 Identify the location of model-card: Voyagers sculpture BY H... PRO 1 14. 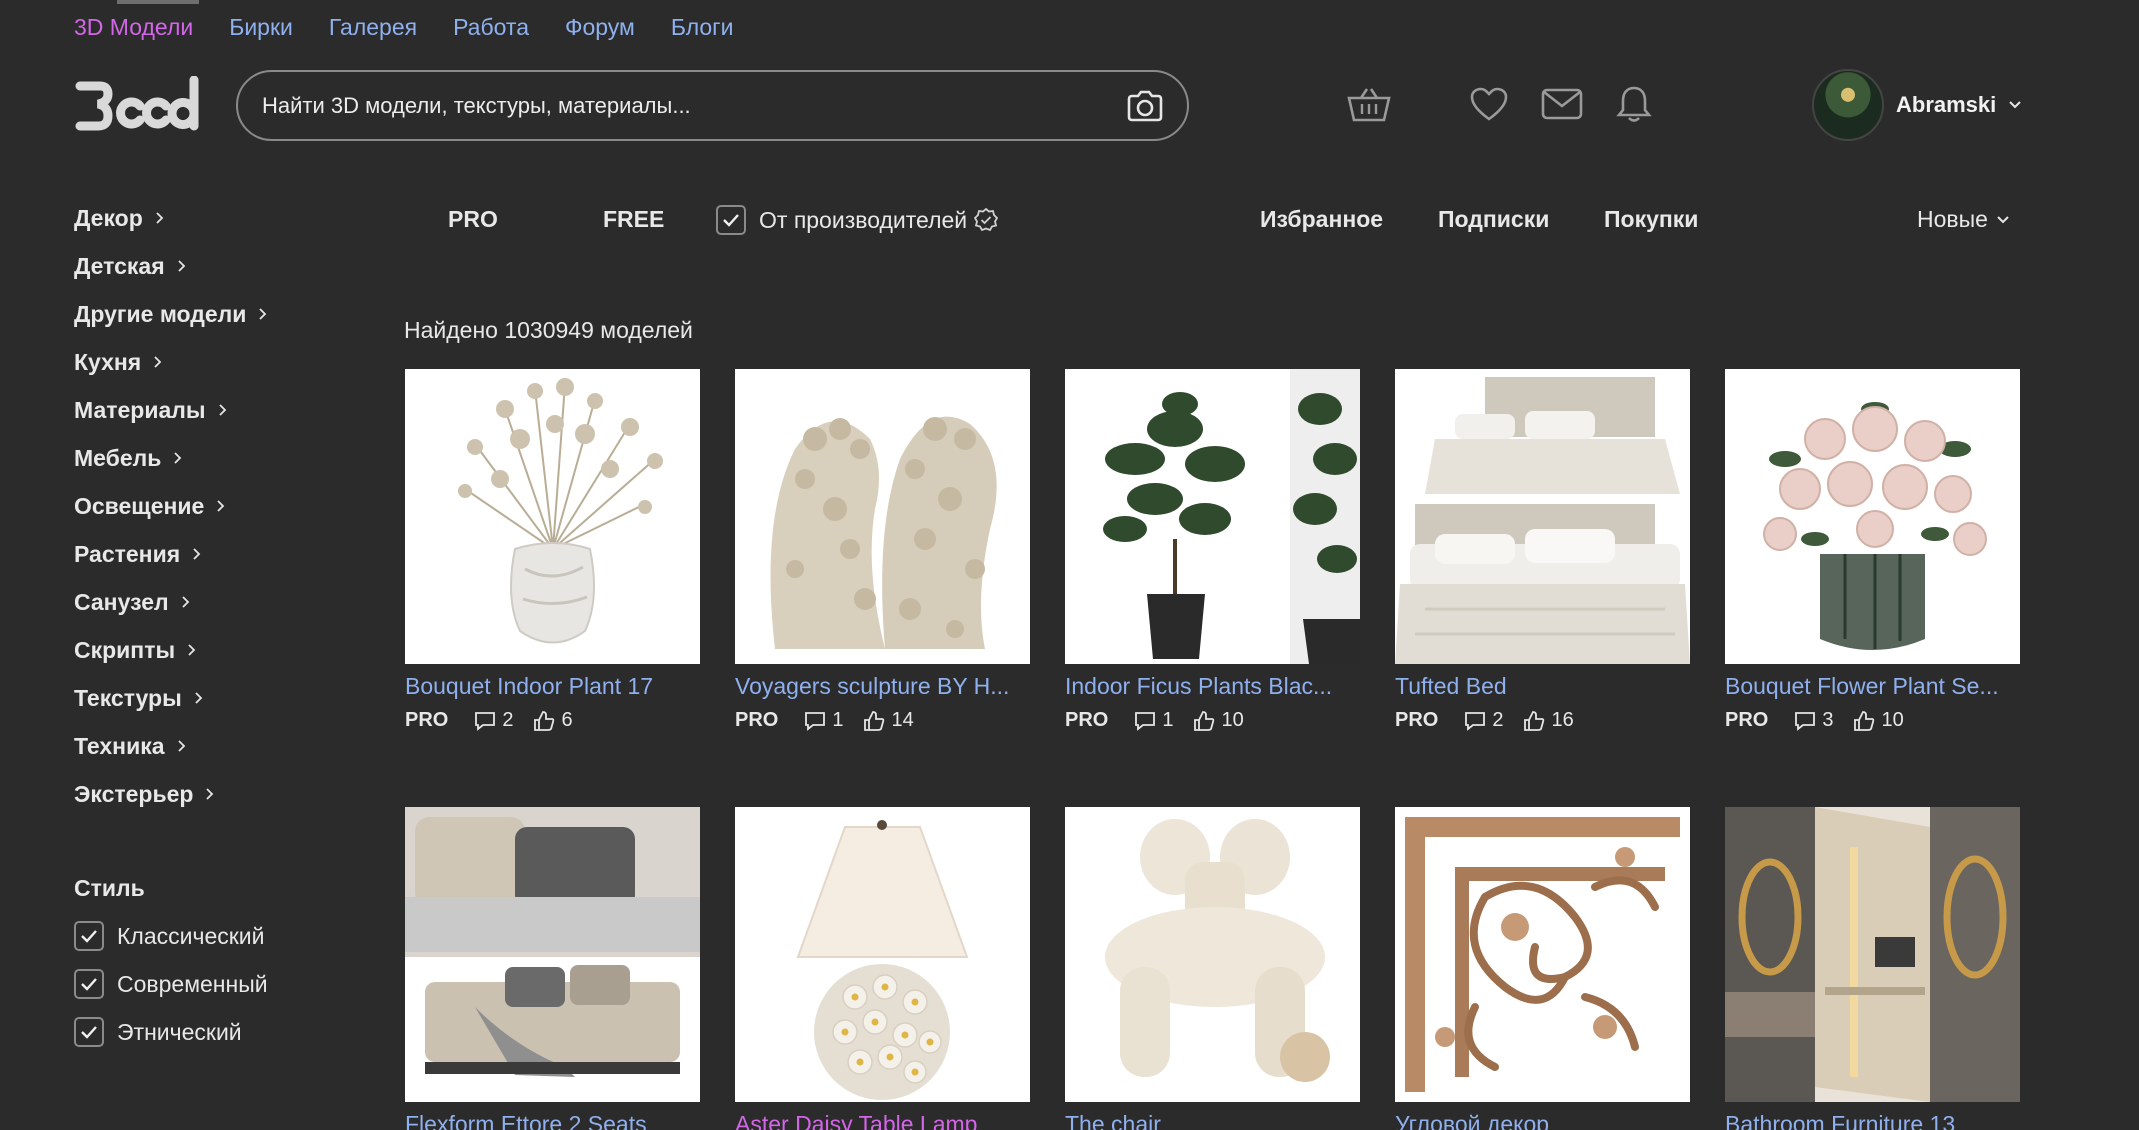
(882, 550).